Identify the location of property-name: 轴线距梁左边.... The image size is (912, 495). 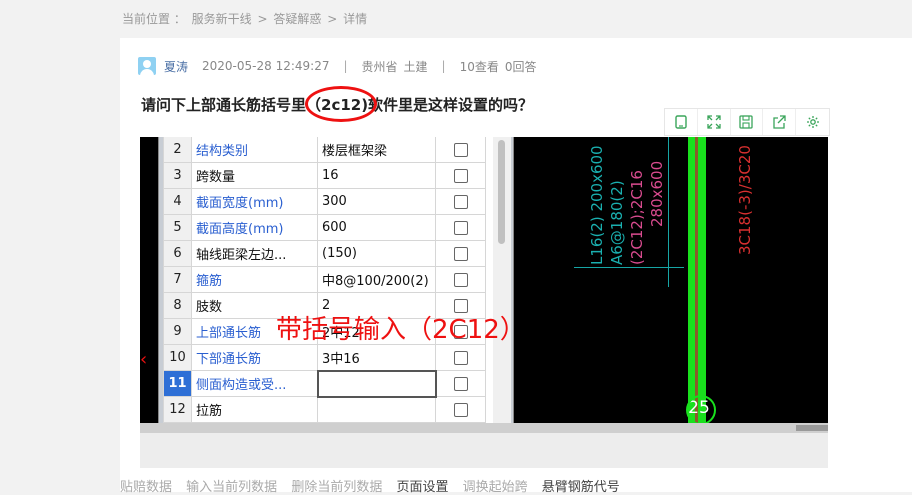
(254, 253).